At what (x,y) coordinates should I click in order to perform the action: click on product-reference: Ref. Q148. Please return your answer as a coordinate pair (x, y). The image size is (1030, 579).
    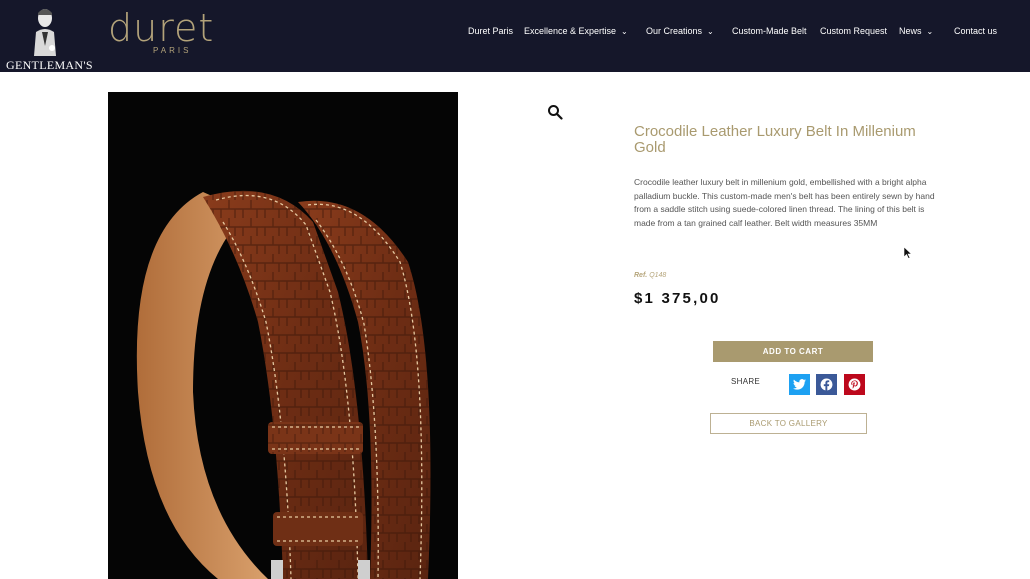
    Looking at the image, I should click on (650, 275).